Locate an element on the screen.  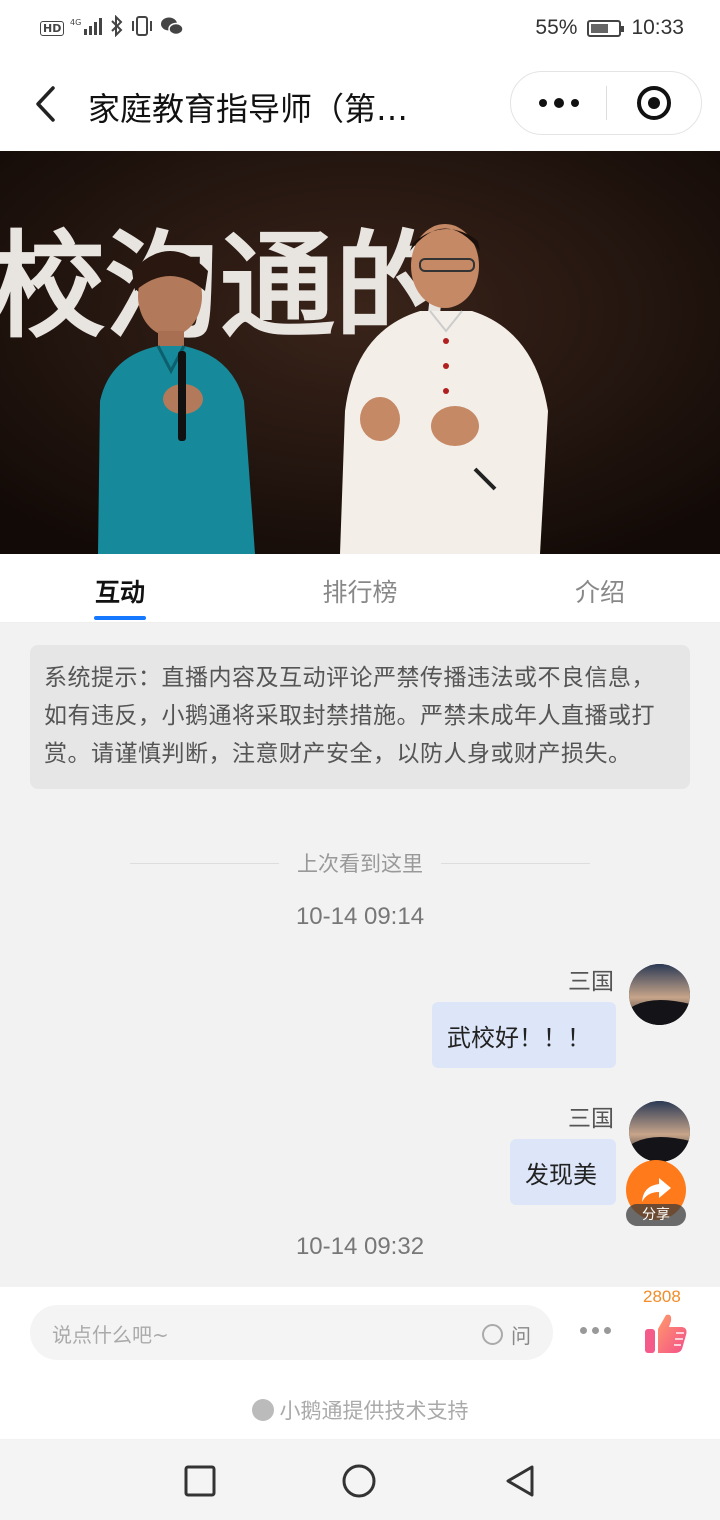
square-icon is located at coordinates (200, 1481).